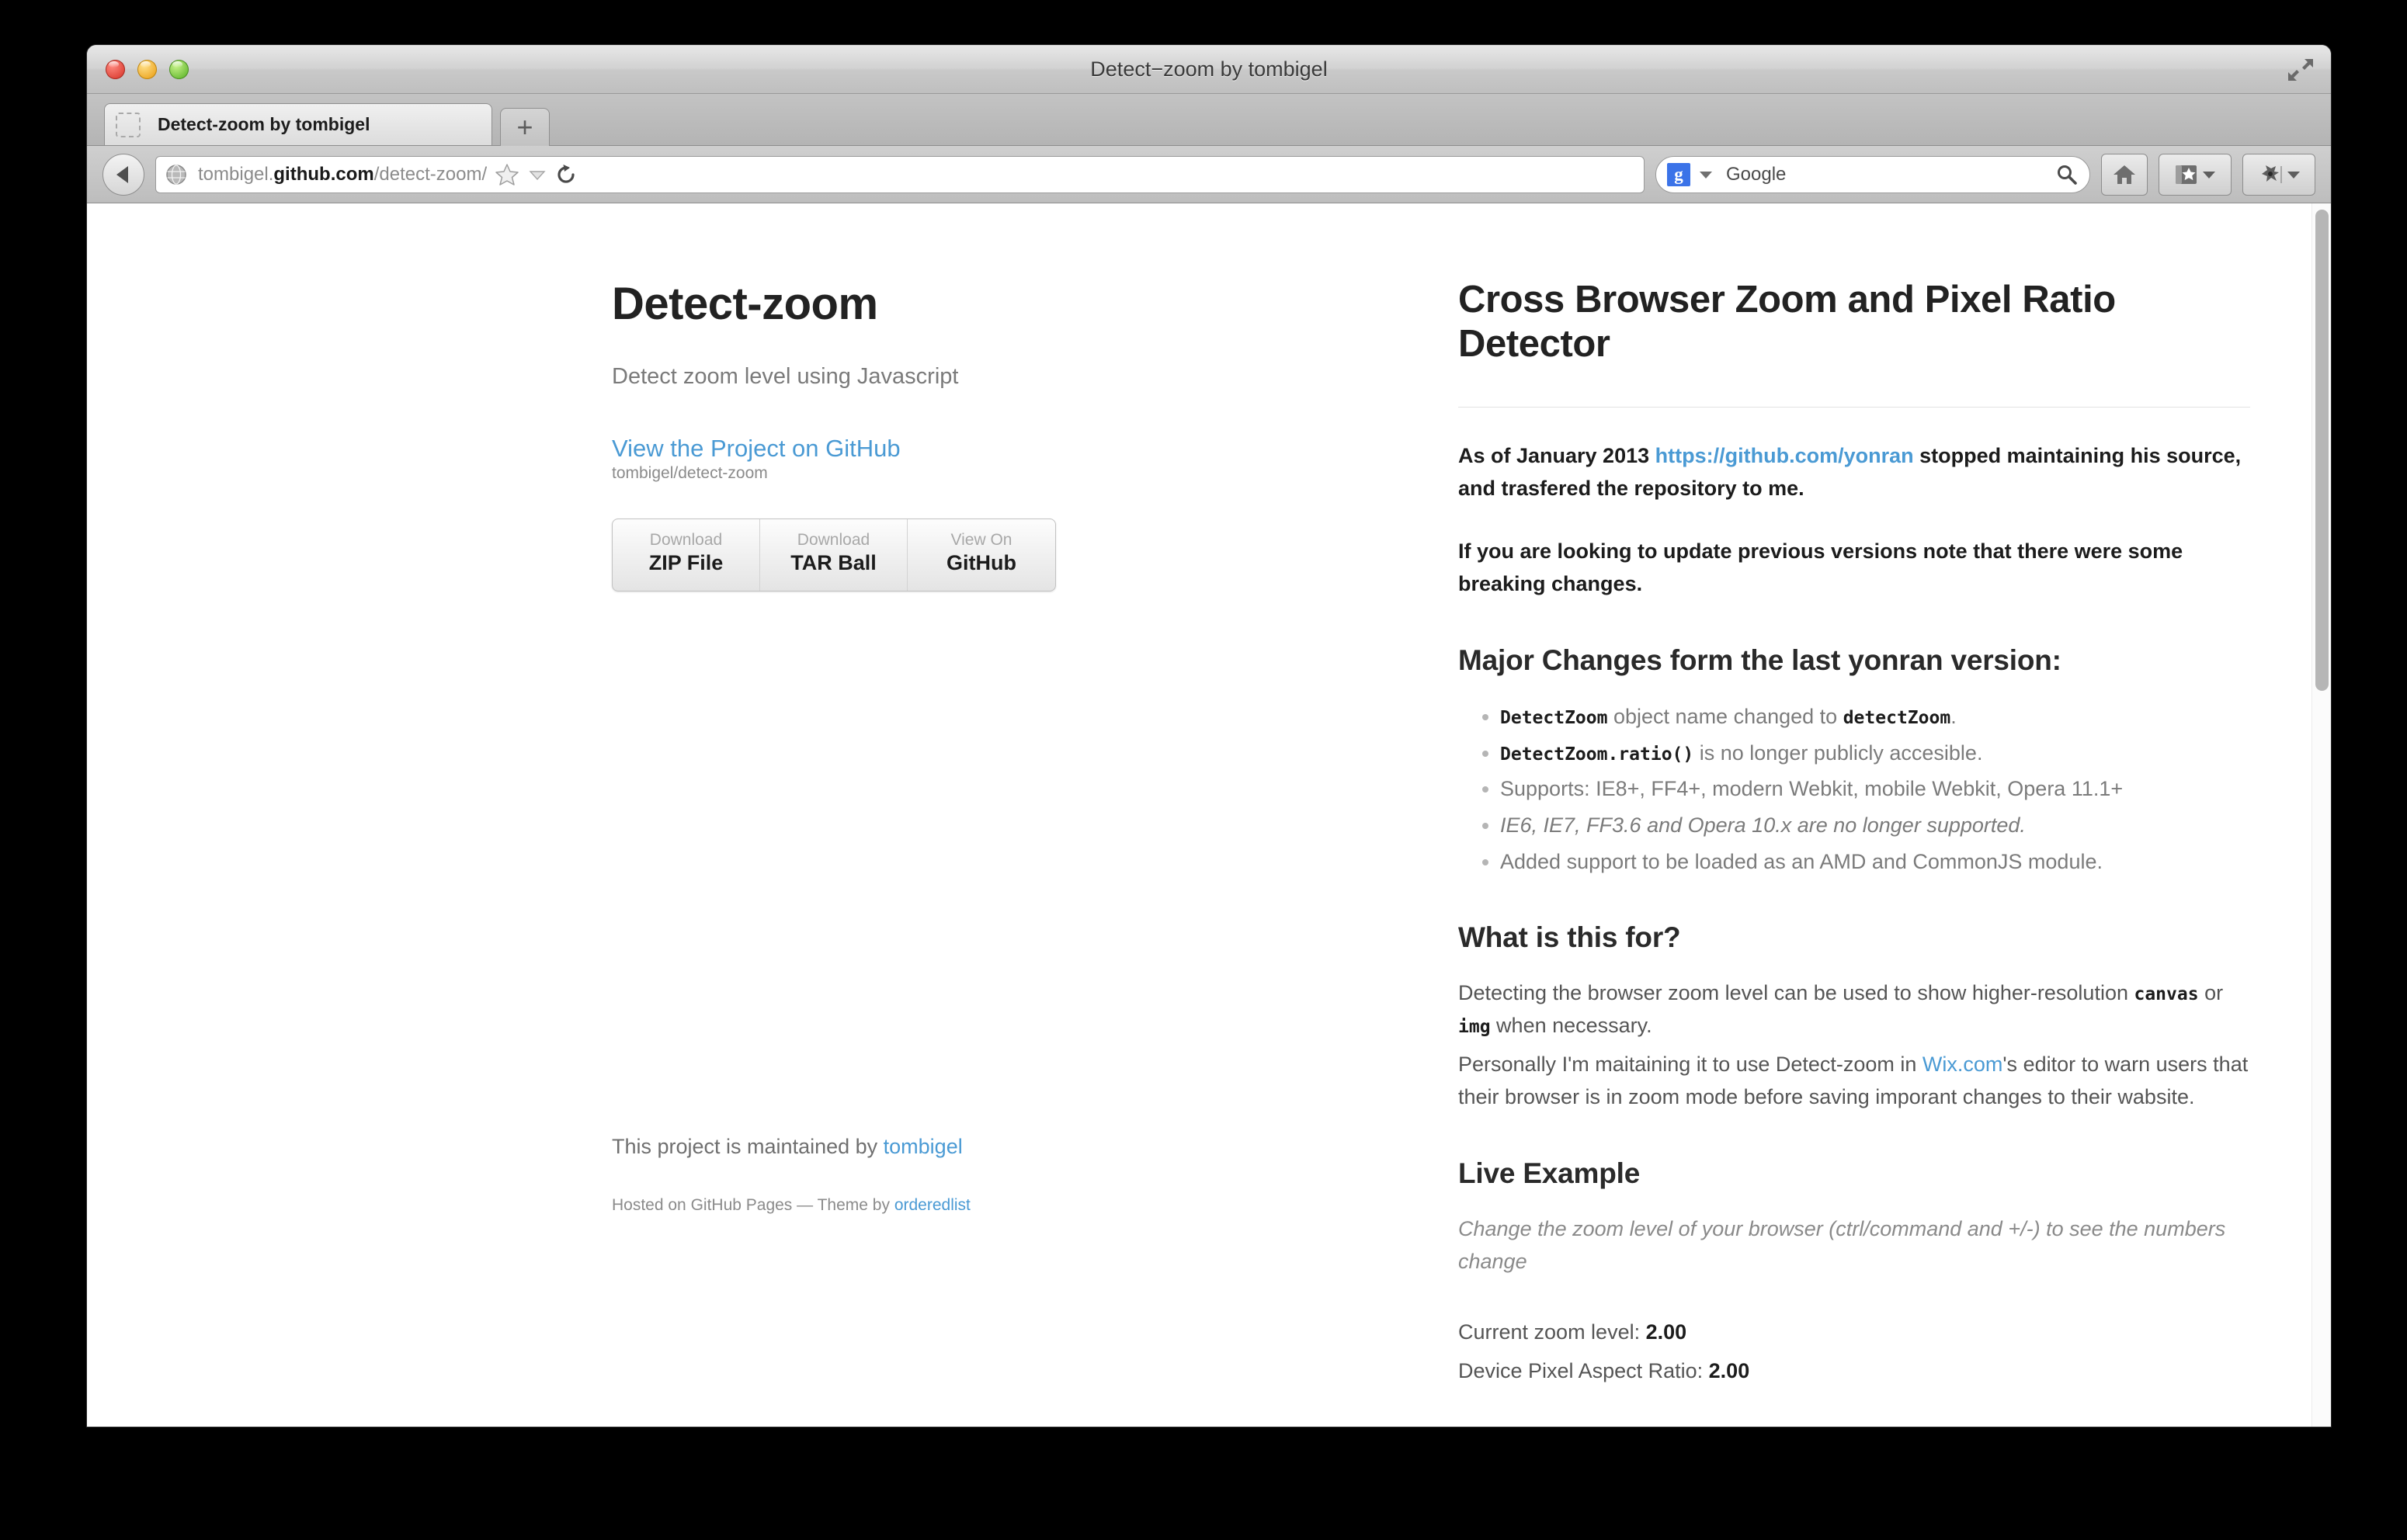 Image resolution: width=2407 pixels, height=1540 pixels. I want to click on url-domain: github.com, so click(323, 174).